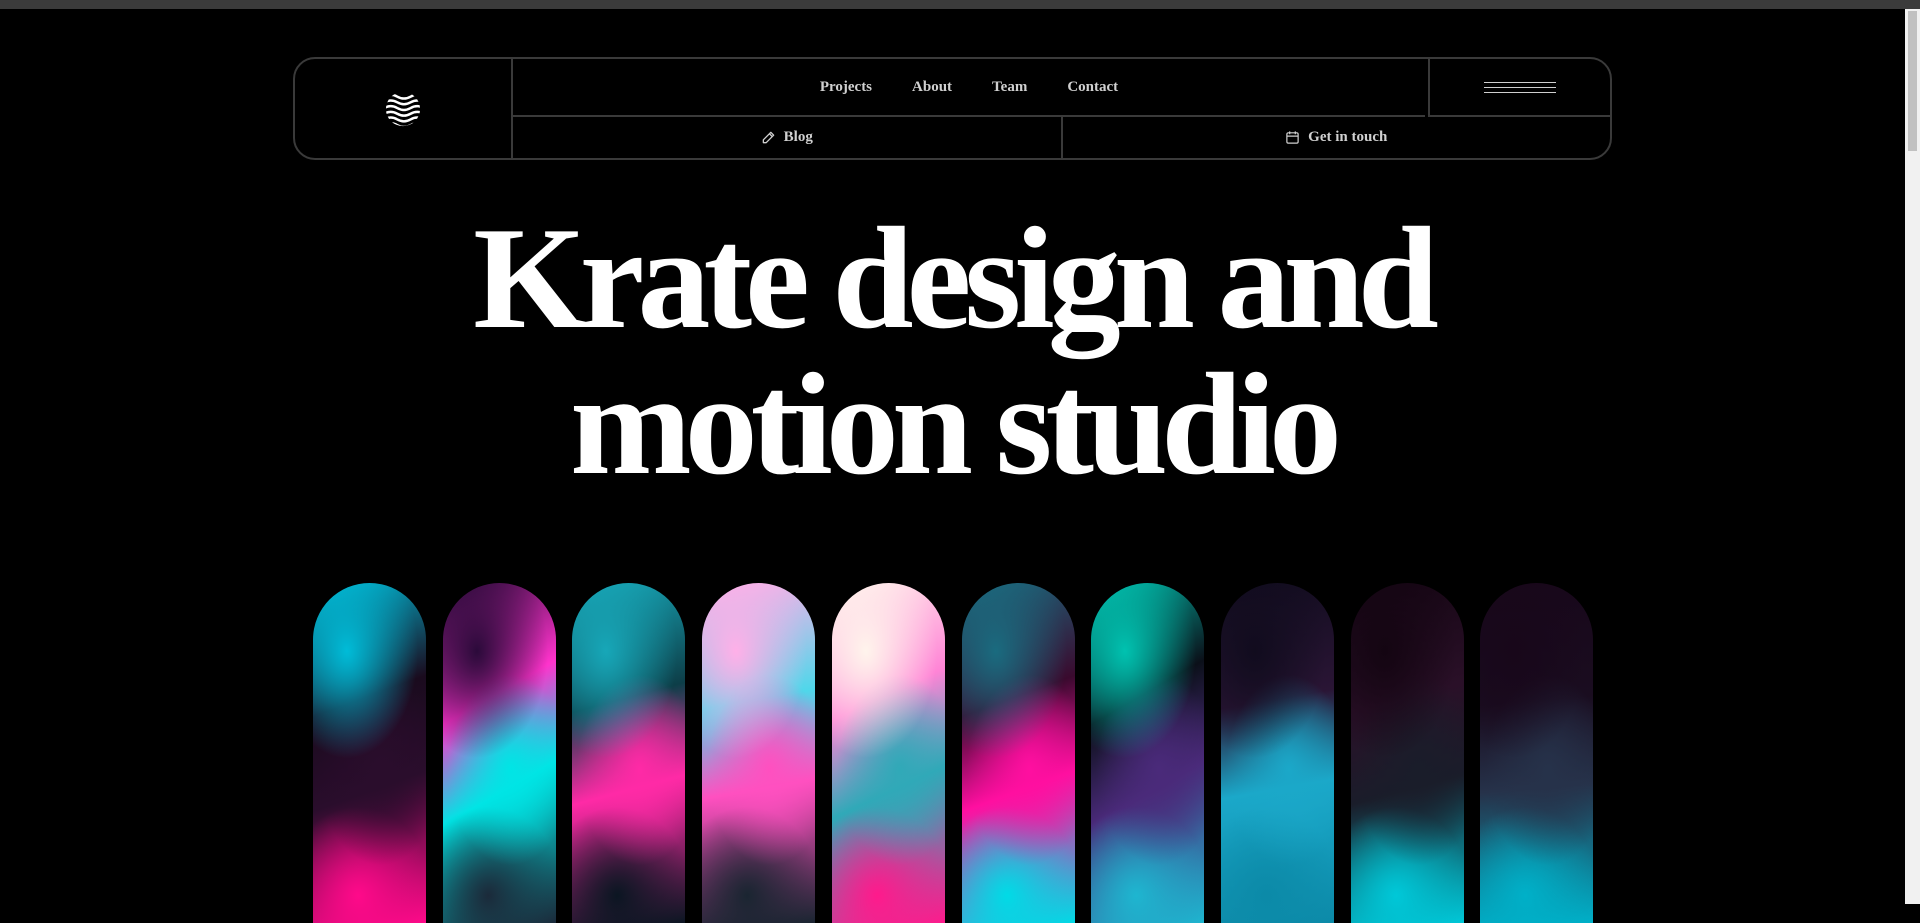 The width and height of the screenshot is (1920, 923). I want to click on nav-link-contact: Contact, so click(1092, 87).